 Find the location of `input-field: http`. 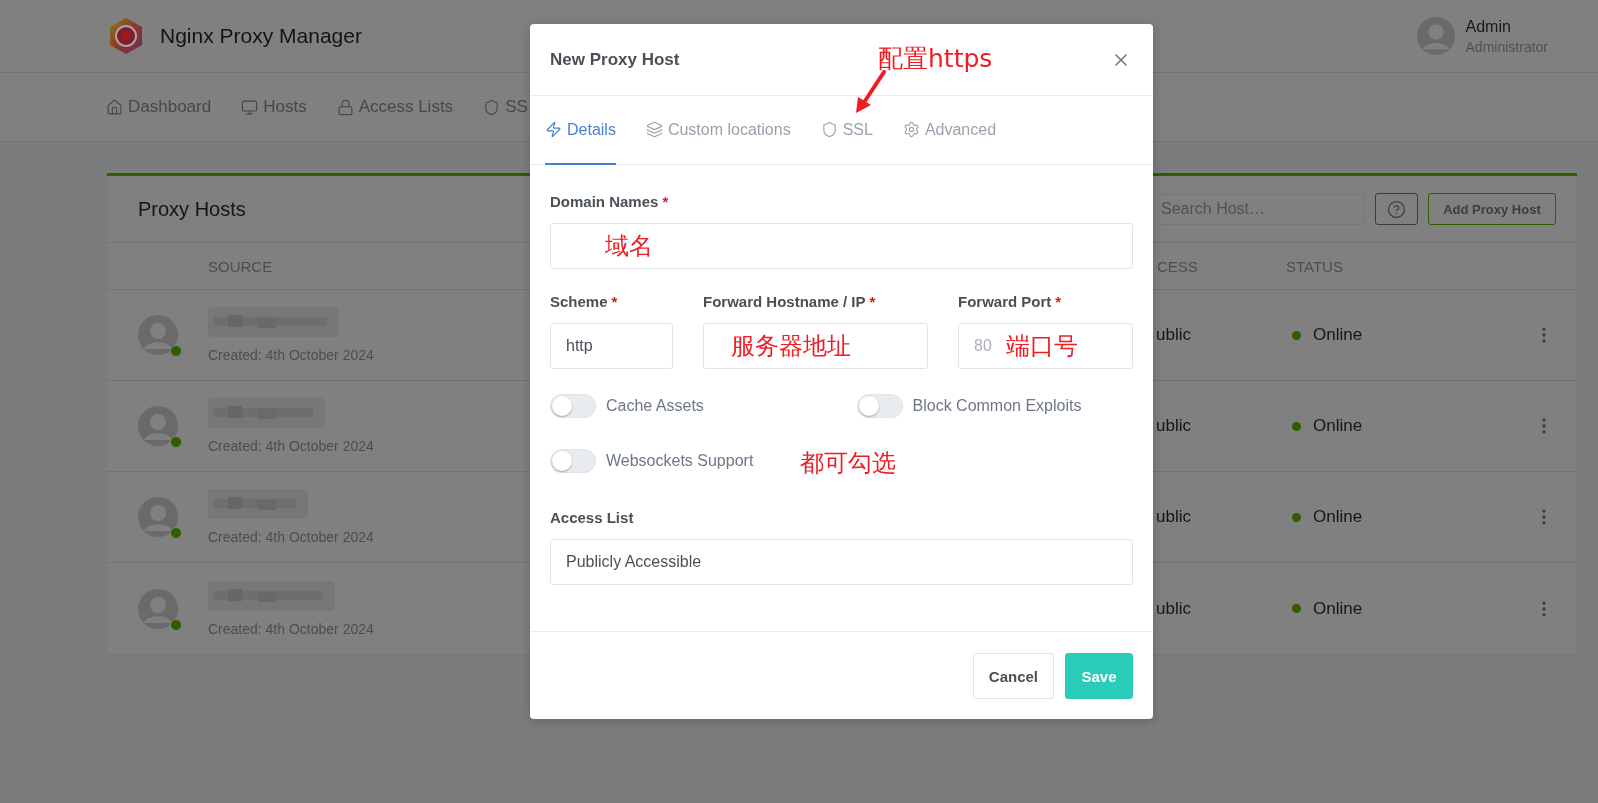

input-field: http is located at coordinates (611, 346).